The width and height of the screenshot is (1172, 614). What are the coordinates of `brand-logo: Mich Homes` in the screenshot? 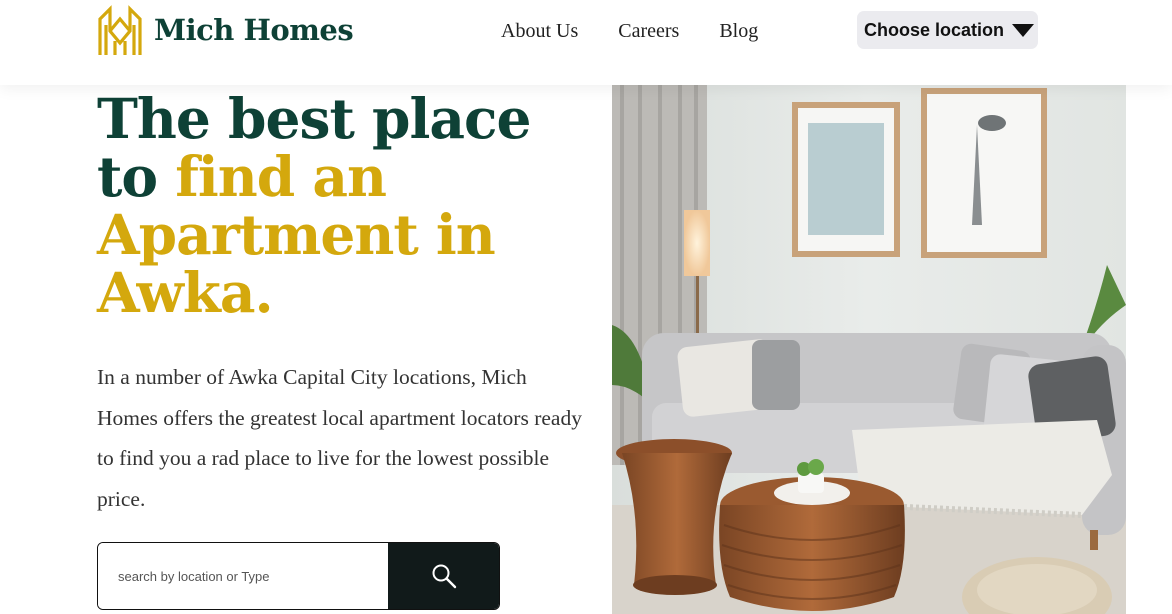 It's located at (225, 30).